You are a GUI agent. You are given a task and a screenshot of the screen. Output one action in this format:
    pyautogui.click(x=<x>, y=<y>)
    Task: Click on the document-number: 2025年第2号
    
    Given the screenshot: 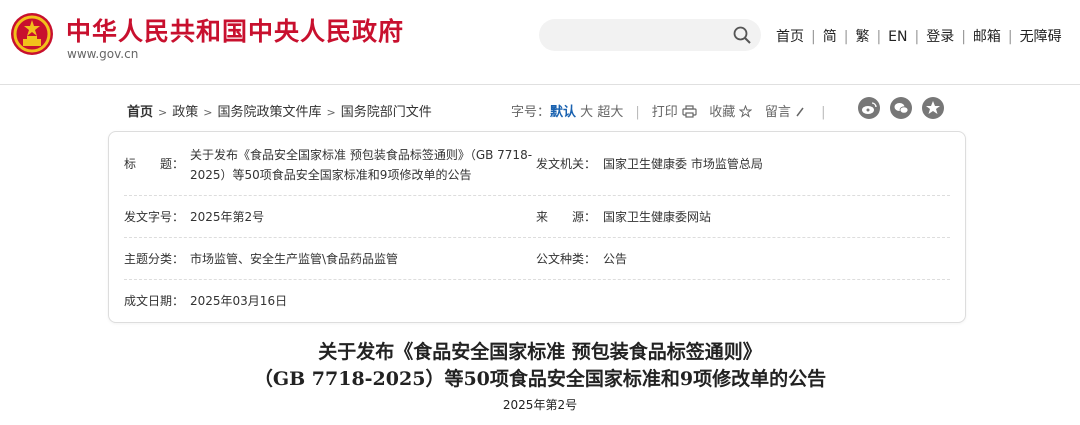 What is the action you would take?
    pyautogui.click(x=540, y=405)
    